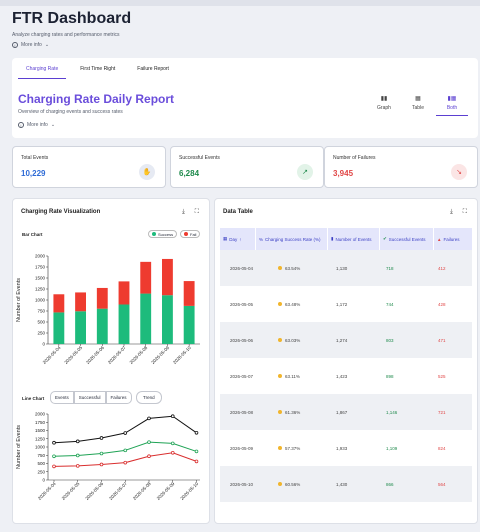 The height and width of the screenshot is (532, 480). Describe the element at coordinates (458, 212) in the screenshot. I see `data-table-tools: ⤓ ⛶` at that location.